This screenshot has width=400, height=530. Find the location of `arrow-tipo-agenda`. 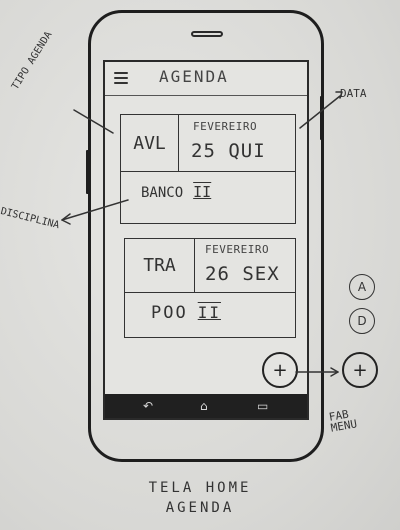

arrow-tipo-agenda is located at coordinates (93, 121).